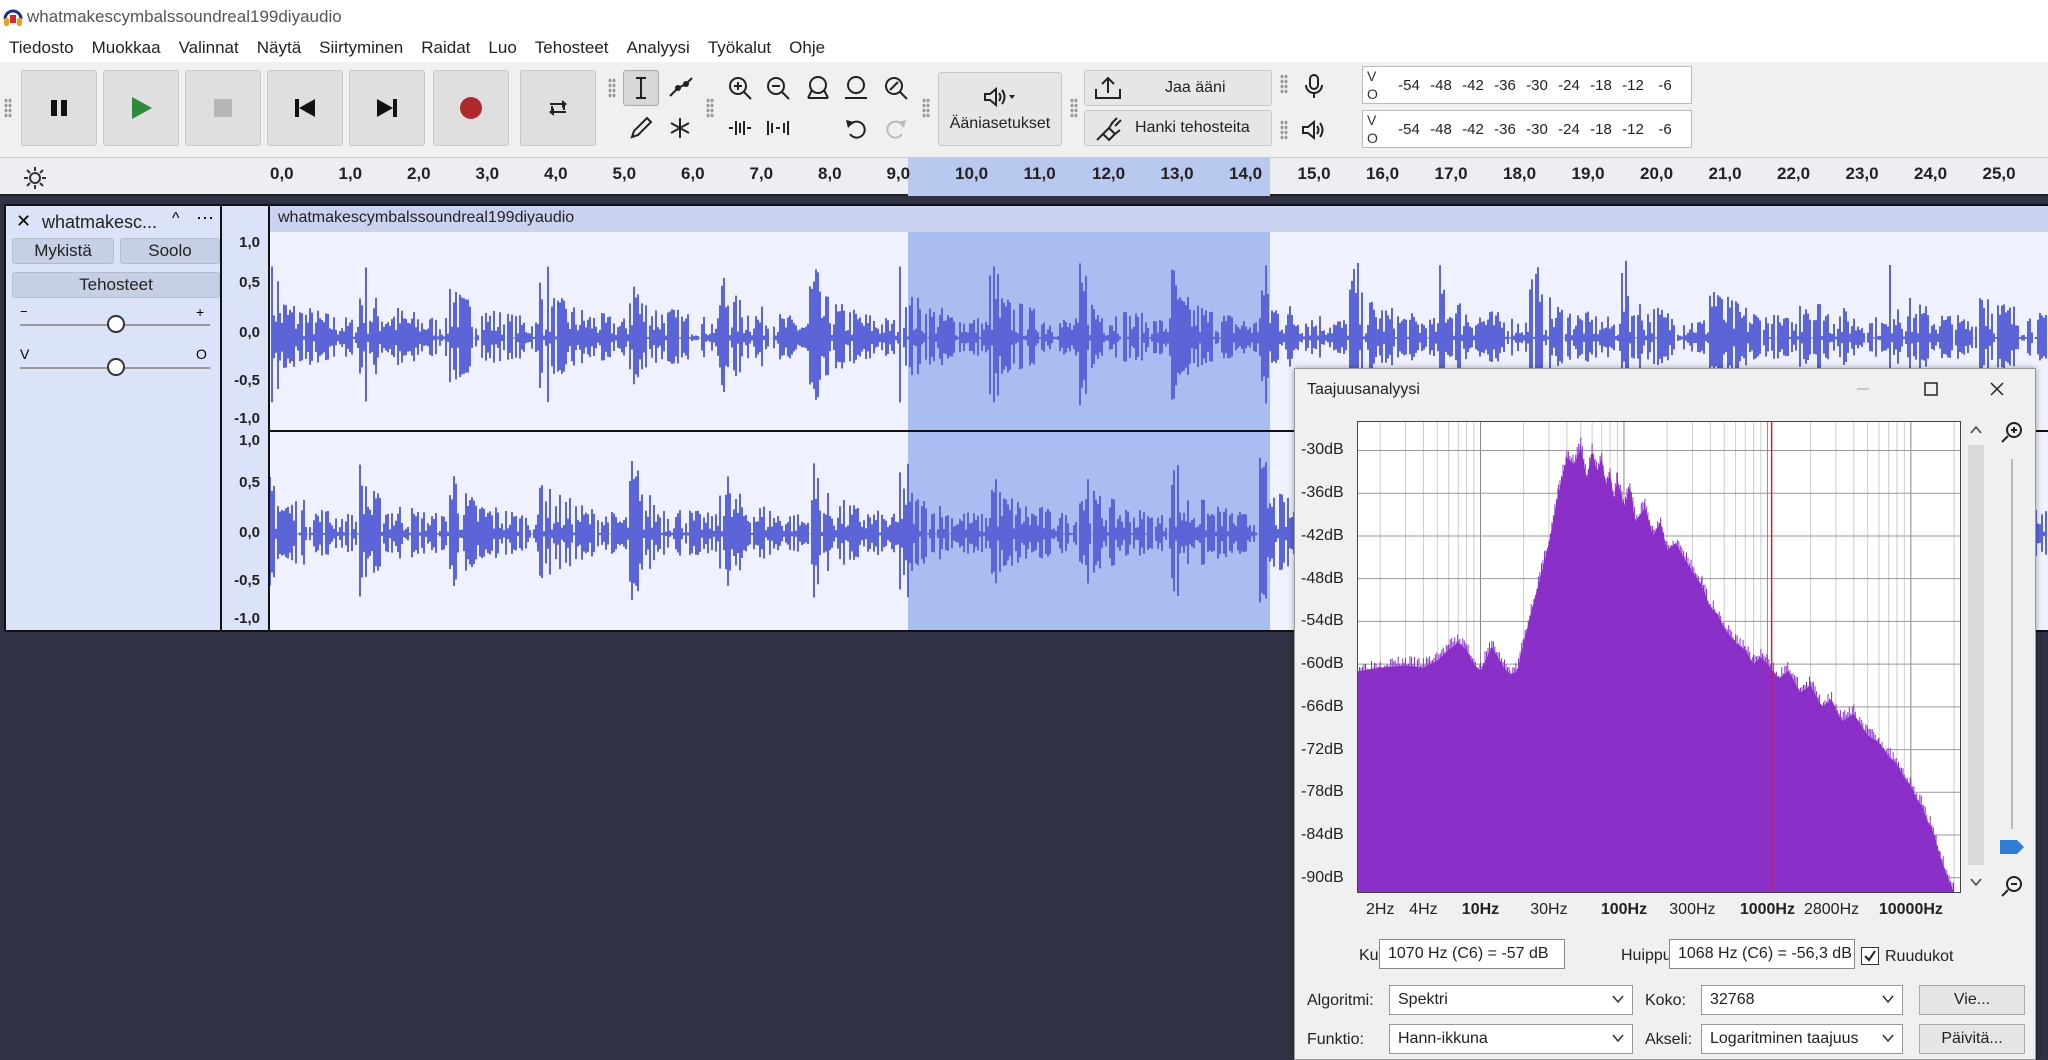  Describe the element at coordinates (972, 173) in the screenshot. I see `ruler-tick-label: 10,0` at that location.